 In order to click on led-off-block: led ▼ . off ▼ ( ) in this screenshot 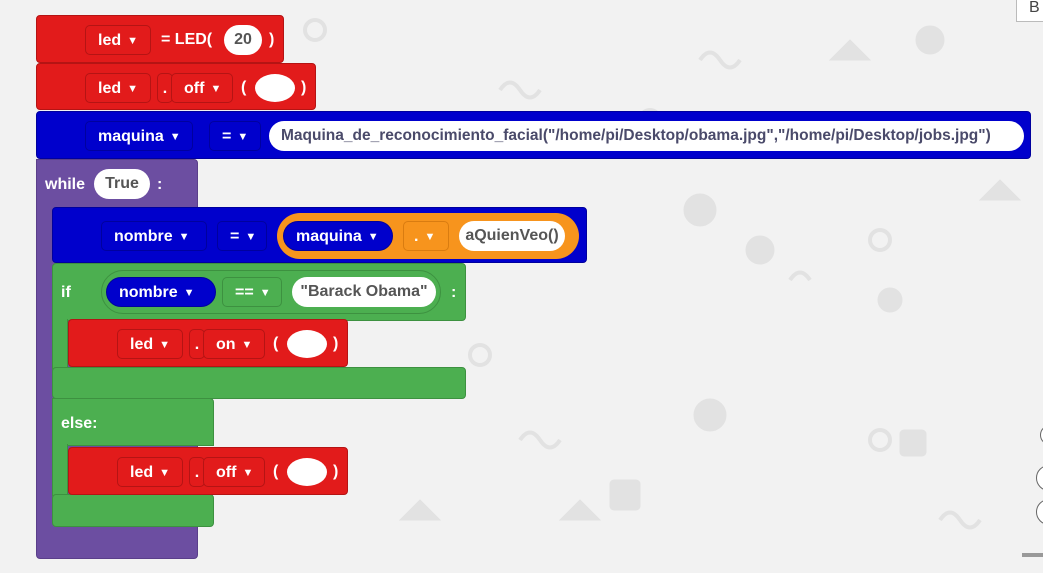, I will do `click(176, 86)`.